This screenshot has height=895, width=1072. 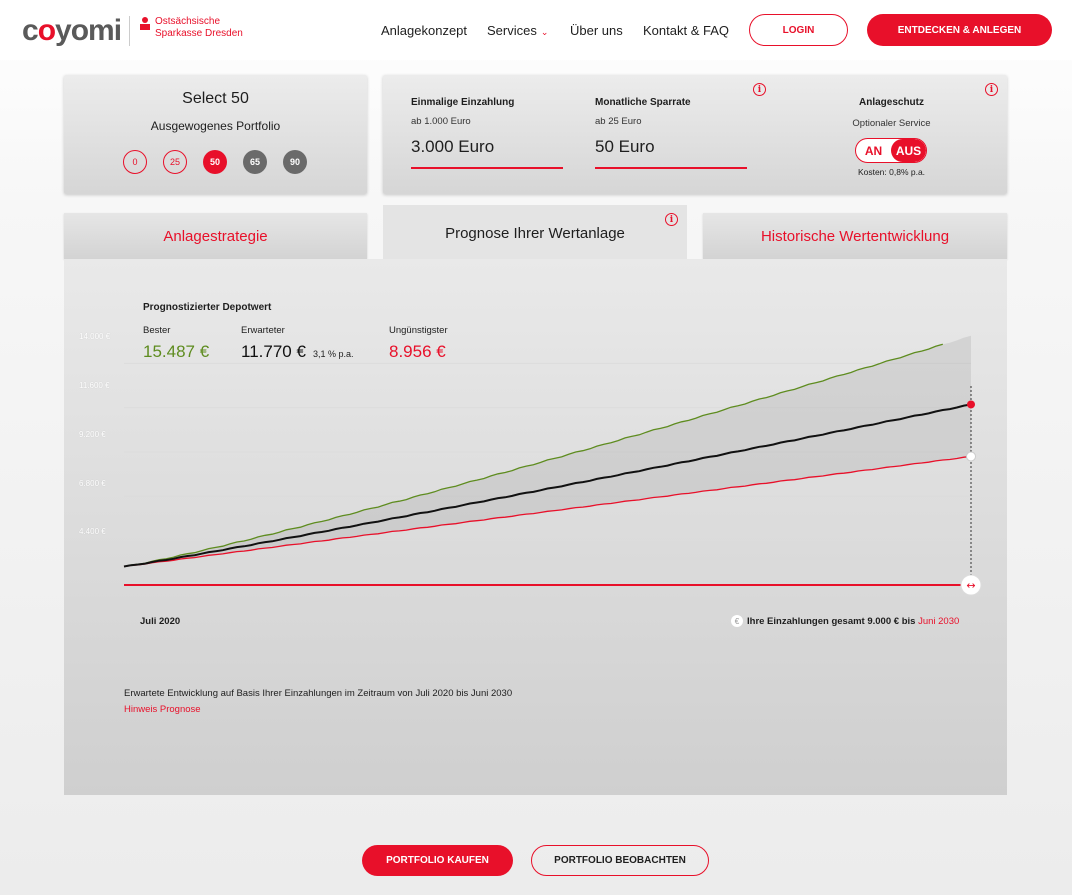 I want to click on protection-sub: Optionaler Service, so click(x=891, y=123).